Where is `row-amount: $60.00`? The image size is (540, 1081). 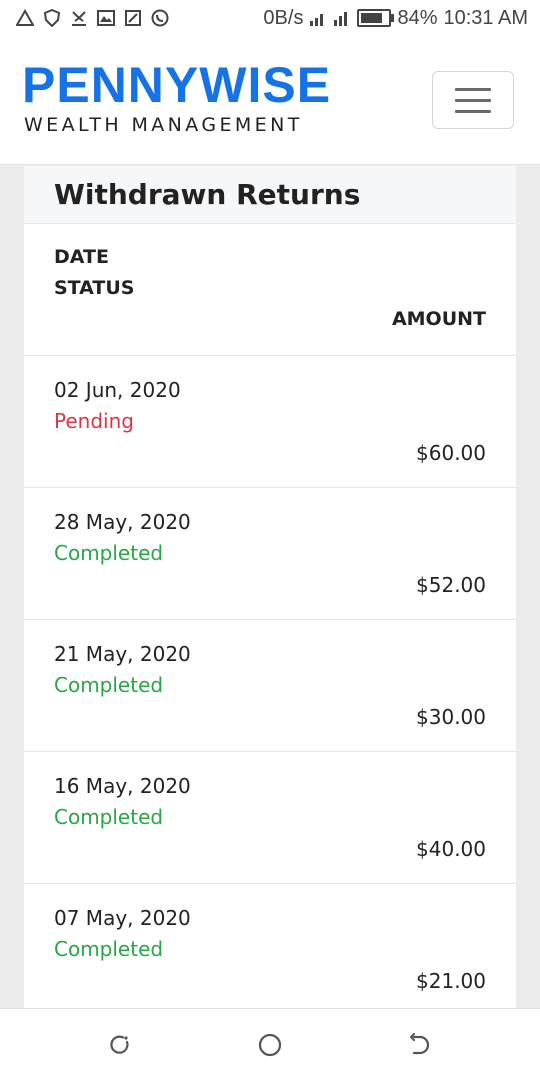
row-amount: $60.00 is located at coordinates (451, 453).